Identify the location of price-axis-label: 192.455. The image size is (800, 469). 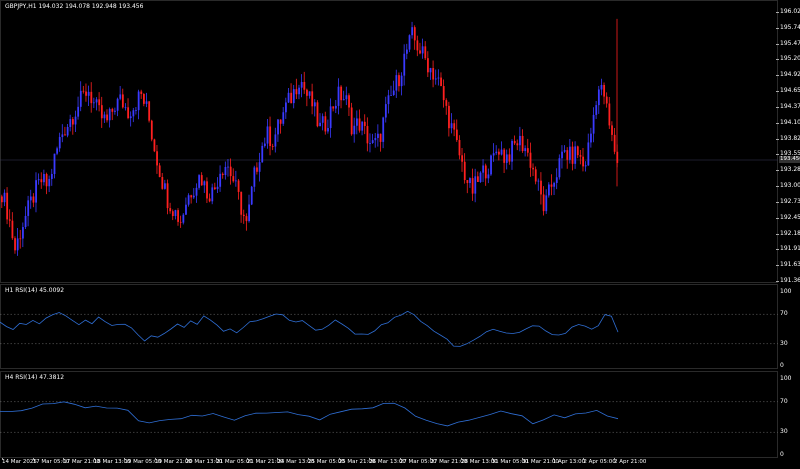
(790, 217).